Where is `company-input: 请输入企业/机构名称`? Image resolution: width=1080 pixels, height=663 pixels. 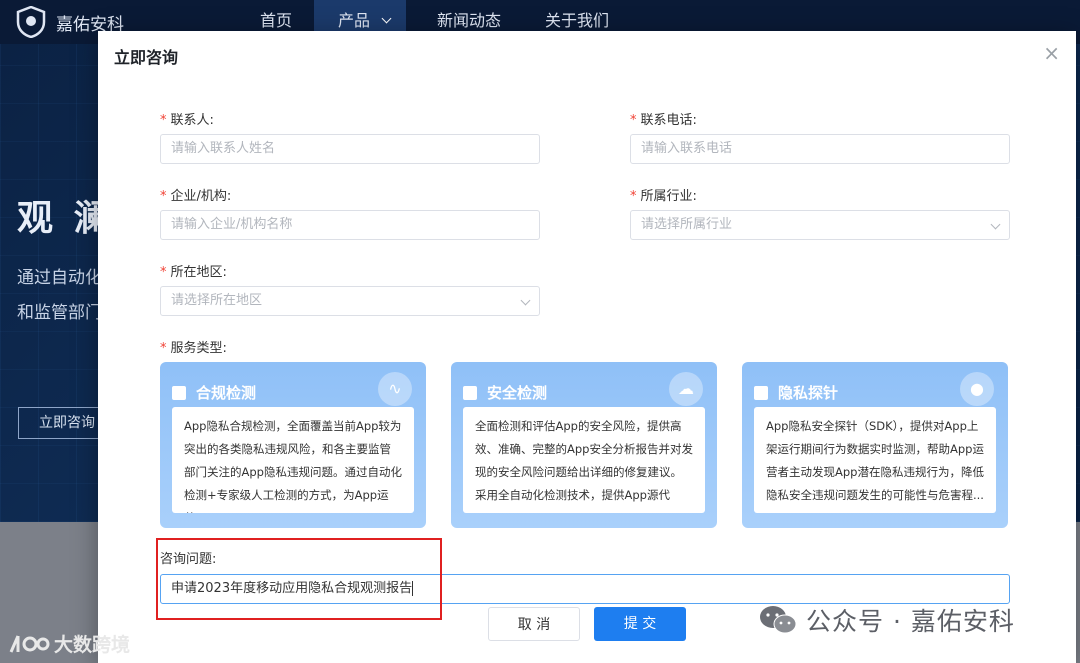 company-input: 请输入企业/机构名称 is located at coordinates (350, 225).